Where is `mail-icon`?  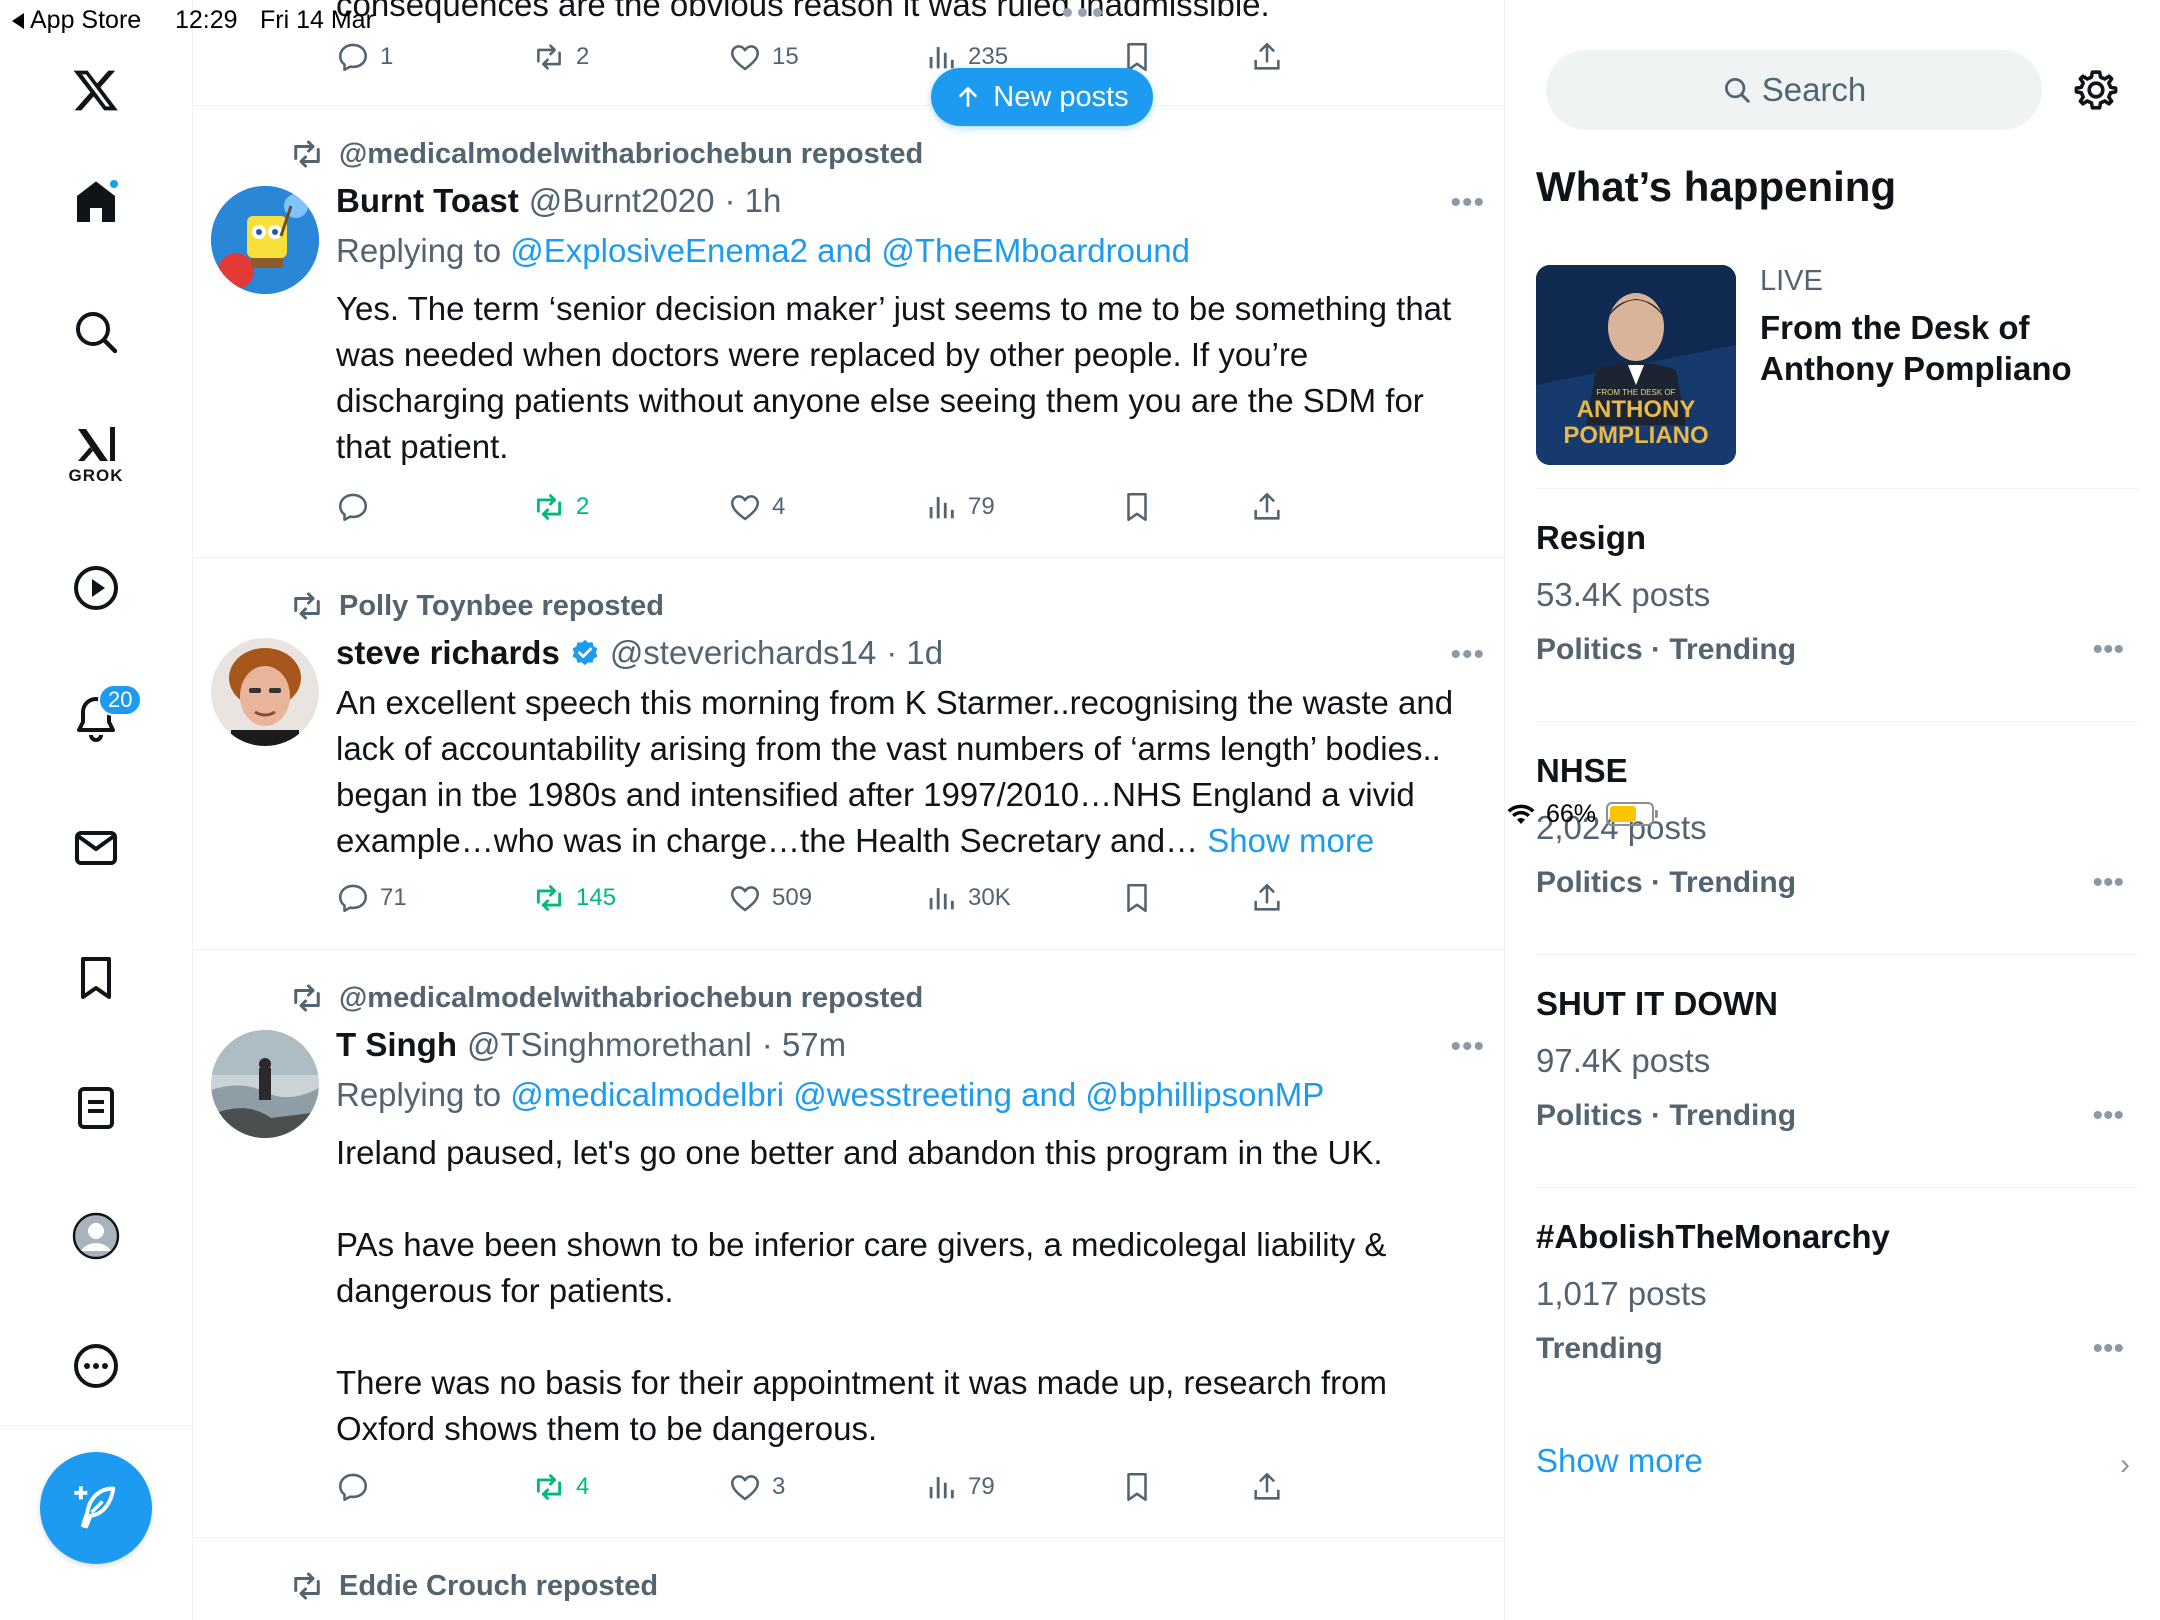 mail-icon is located at coordinates (96, 848).